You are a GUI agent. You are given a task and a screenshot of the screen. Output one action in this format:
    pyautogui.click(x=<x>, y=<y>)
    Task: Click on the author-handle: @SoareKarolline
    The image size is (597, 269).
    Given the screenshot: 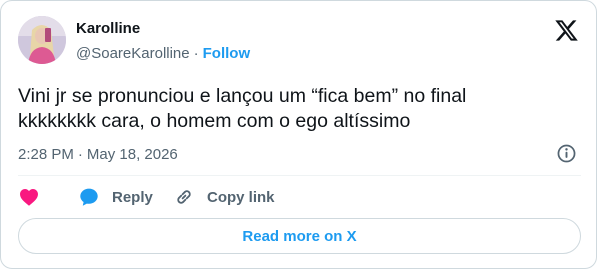 What is the action you would take?
    pyautogui.click(x=133, y=53)
    